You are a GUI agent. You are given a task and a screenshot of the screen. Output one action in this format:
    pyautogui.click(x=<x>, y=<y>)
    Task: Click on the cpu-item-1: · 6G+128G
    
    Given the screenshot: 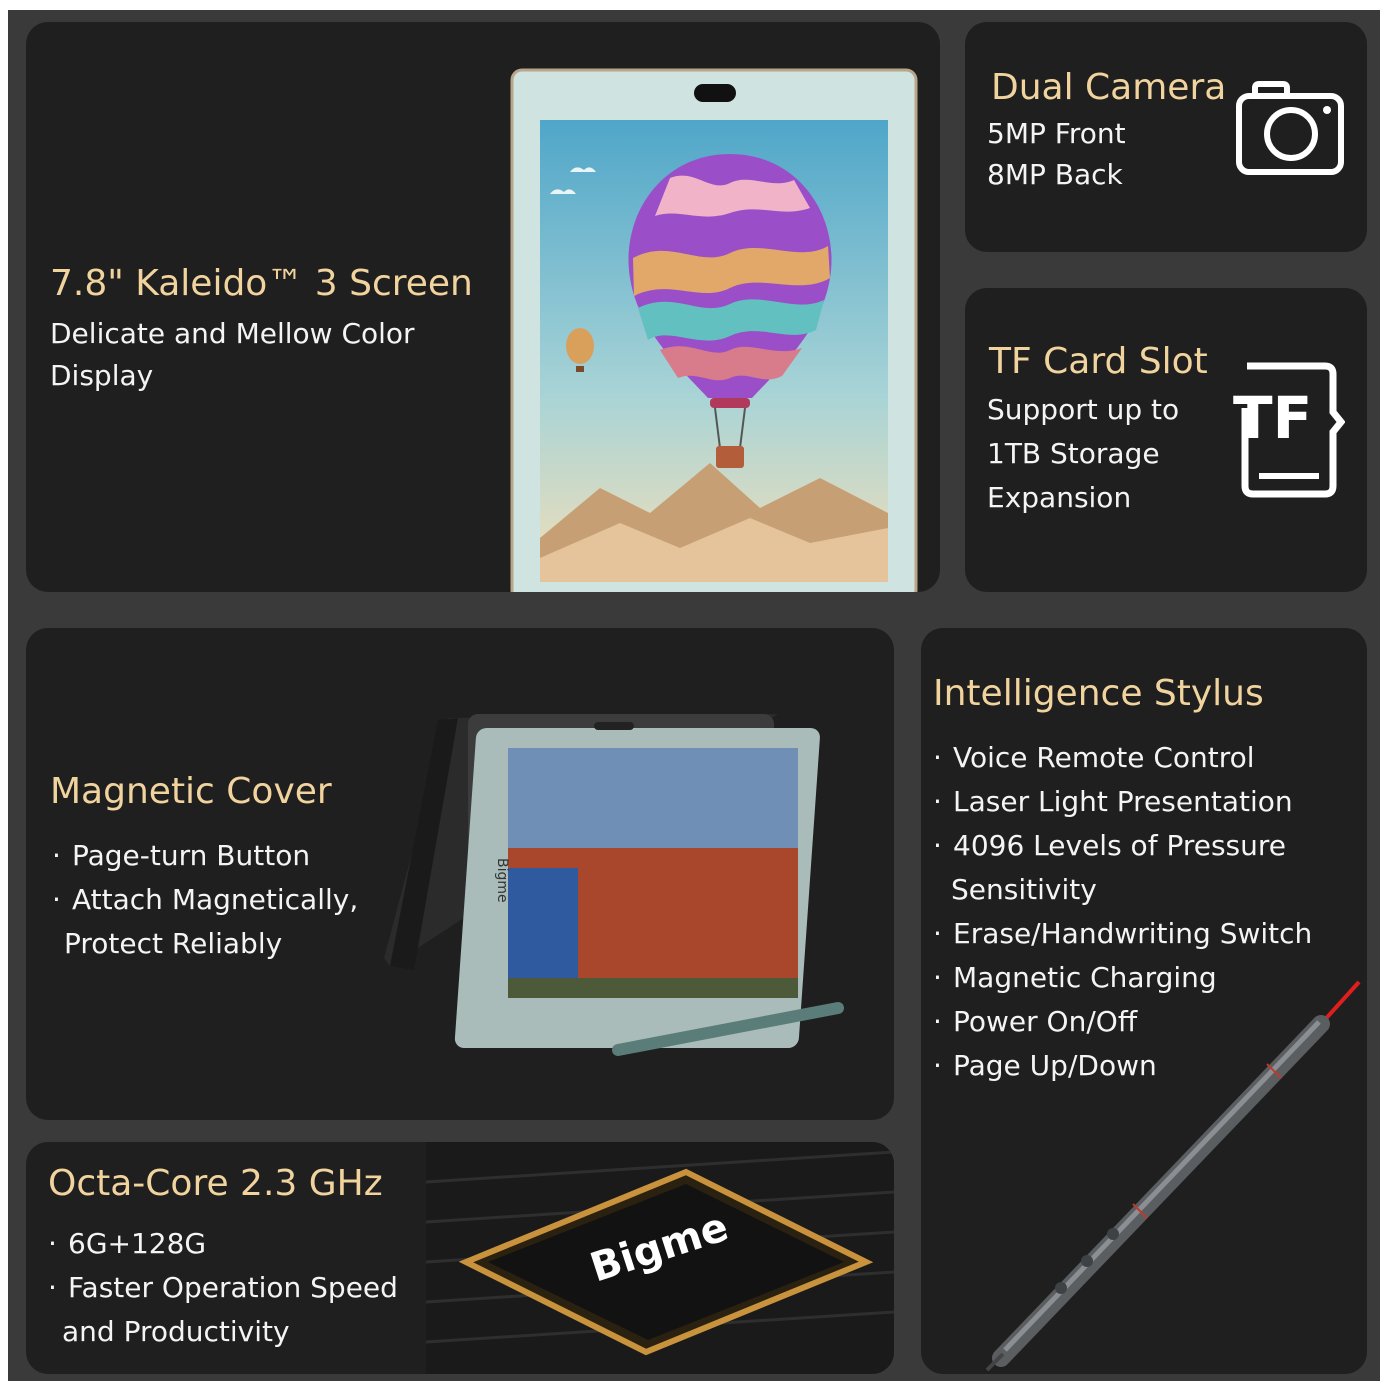 What is the action you would take?
    pyautogui.click(x=127, y=1244)
    